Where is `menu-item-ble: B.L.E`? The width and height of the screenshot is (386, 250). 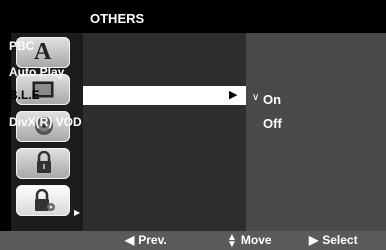 menu-item-ble: B.L.E is located at coordinates (24, 95).